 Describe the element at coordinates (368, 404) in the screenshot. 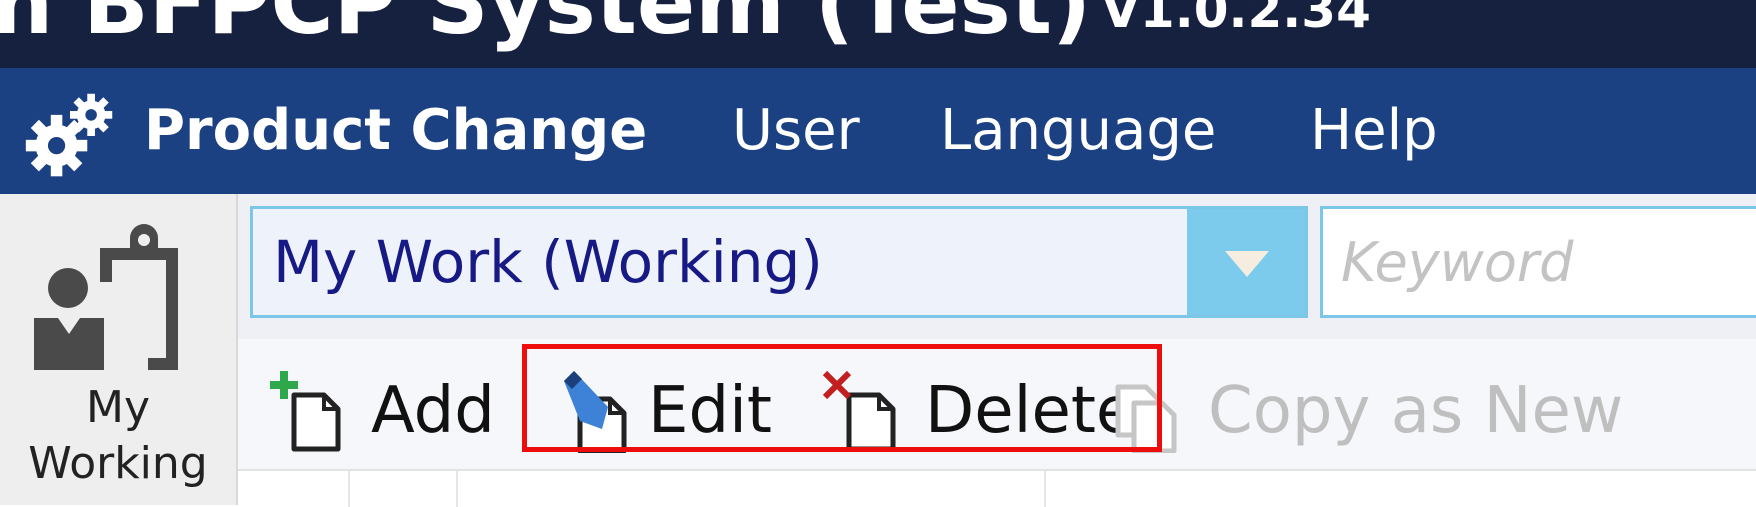

I see `add-button: Add` at that location.